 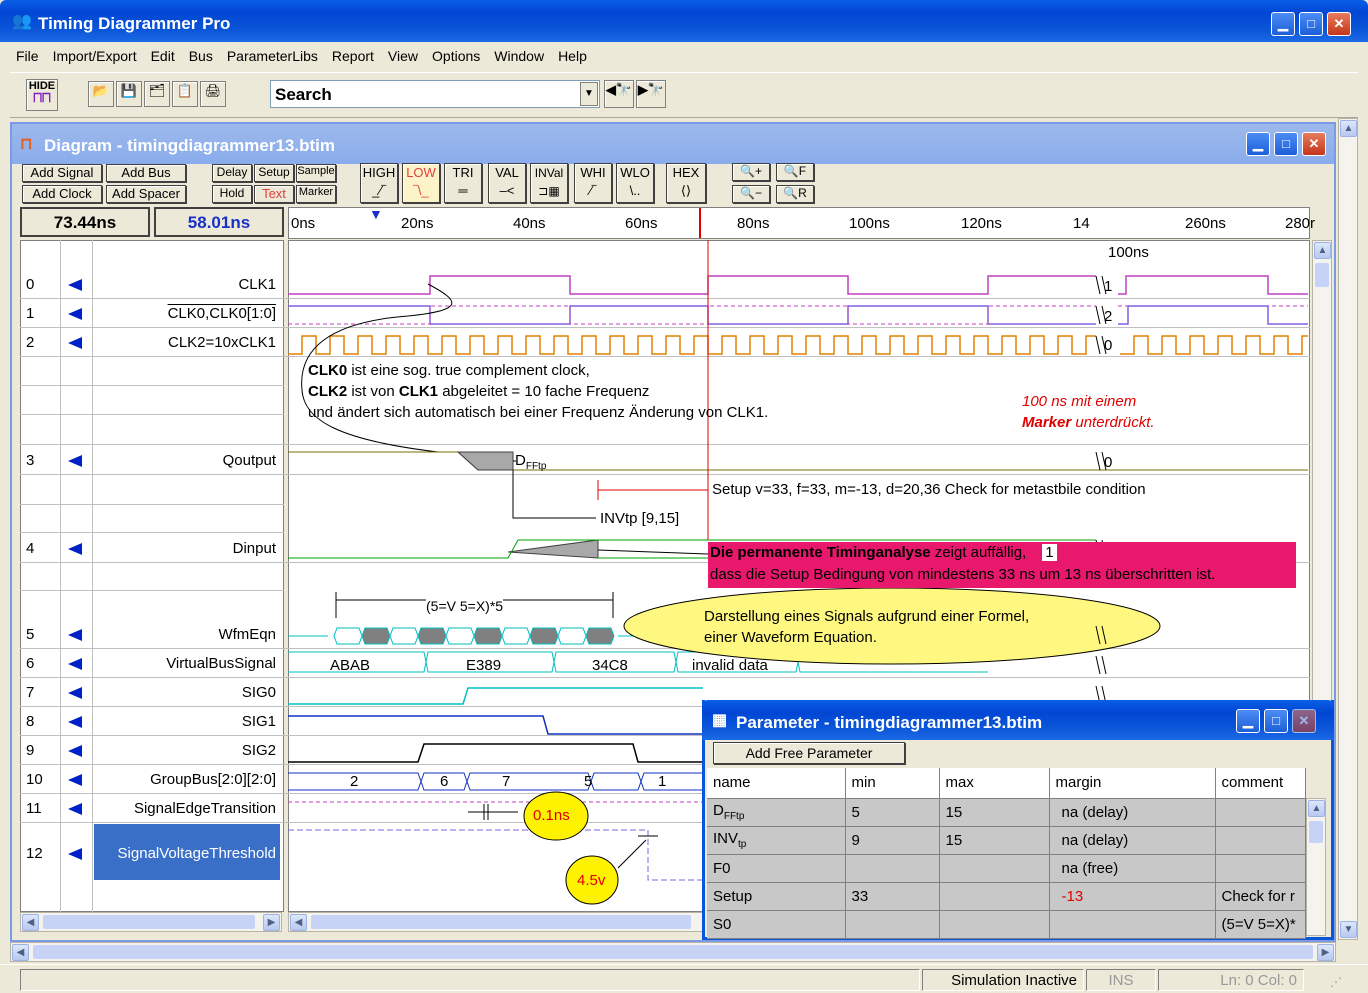 I want to click on col-divider, so click(x=60, y=576).